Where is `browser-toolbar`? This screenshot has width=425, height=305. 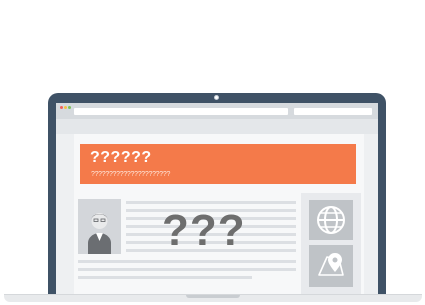
browser-toolbar is located at coordinates (217, 111).